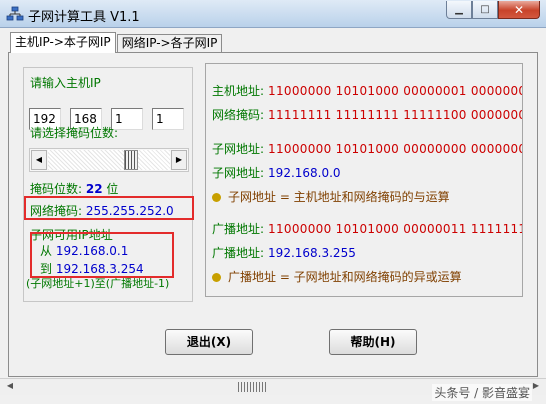 The width and height of the screenshot is (546, 404). Describe the element at coordinates (395, 229) in the screenshot. I see `broadcast-bits: 11000000 10101000 00000011 11111111` at that location.